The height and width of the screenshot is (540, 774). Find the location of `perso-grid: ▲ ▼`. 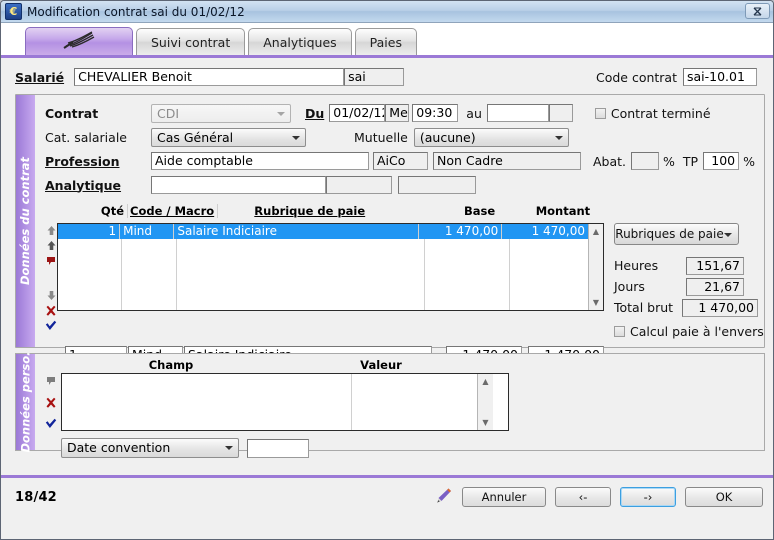

perso-grid: ▲ ▼ is located at coordinates (285, 402).